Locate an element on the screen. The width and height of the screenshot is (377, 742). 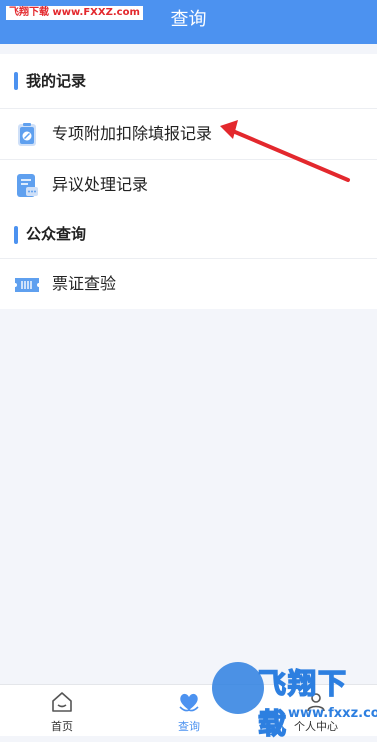
ticket-verify-icon is located at coordinates (27, 285).